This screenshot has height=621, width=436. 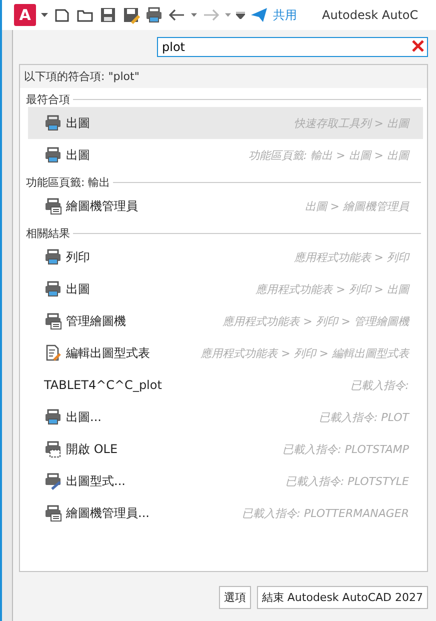 I want to click on result-item: 列印 應用程式功能表 > 列印, so click(x=225, y=257).